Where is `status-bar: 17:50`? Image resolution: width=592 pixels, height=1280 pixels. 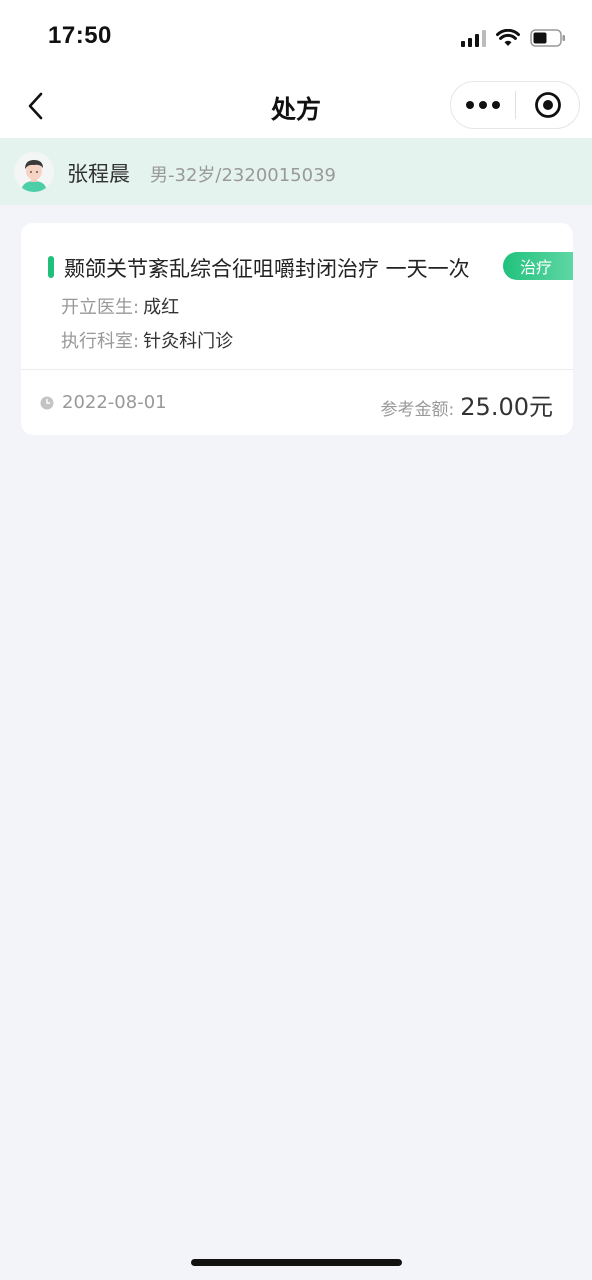
status-bar: 17:50 is located at coordinates (296, 38).